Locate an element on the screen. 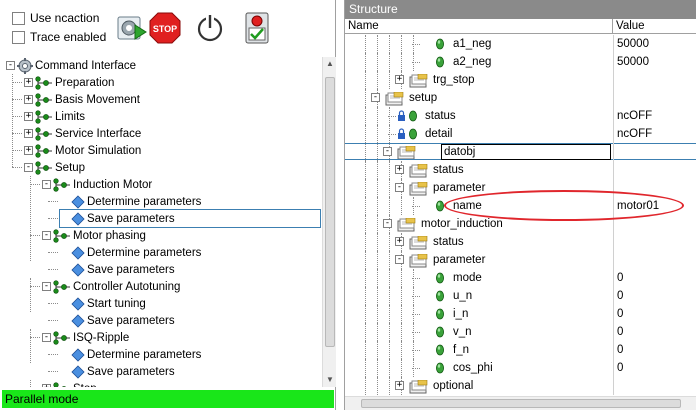 The image size is (696, 410). tree-connector is located at coordinates (35, 184).